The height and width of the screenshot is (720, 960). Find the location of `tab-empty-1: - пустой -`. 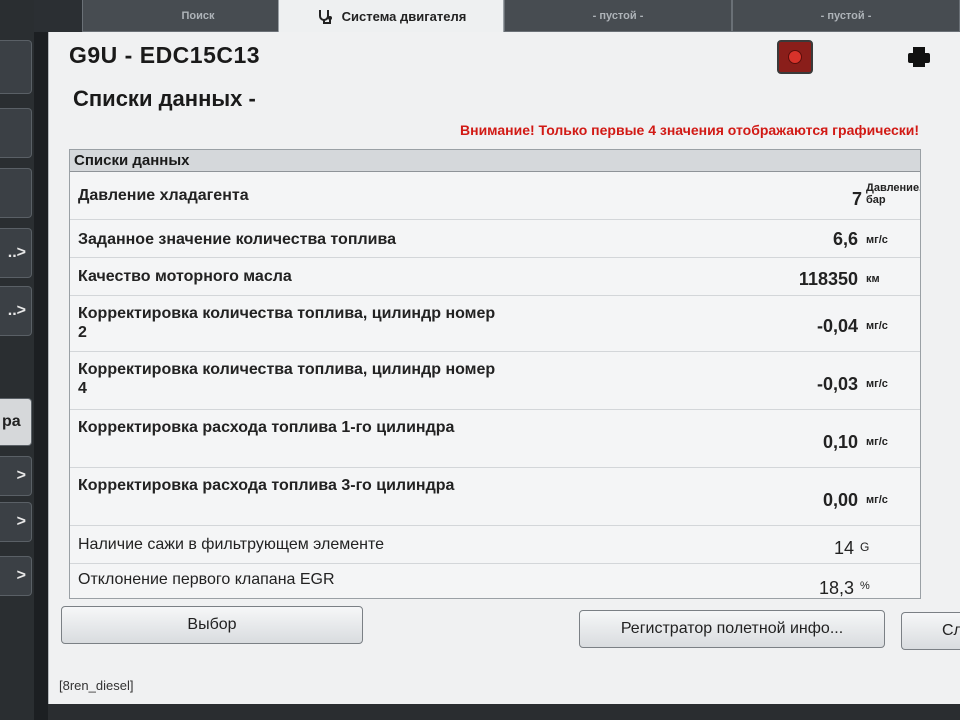

tab-empty-1: - пустой - is located at coordinates (618, 16).